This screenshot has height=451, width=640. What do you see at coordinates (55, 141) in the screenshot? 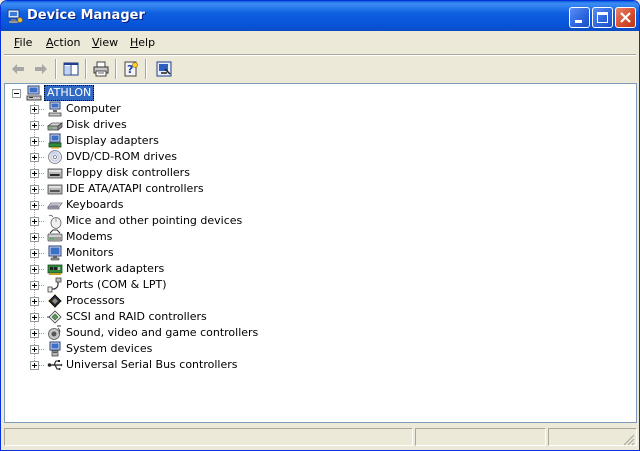
I see `display-adapter-icon` at bounding box center [55, 141].